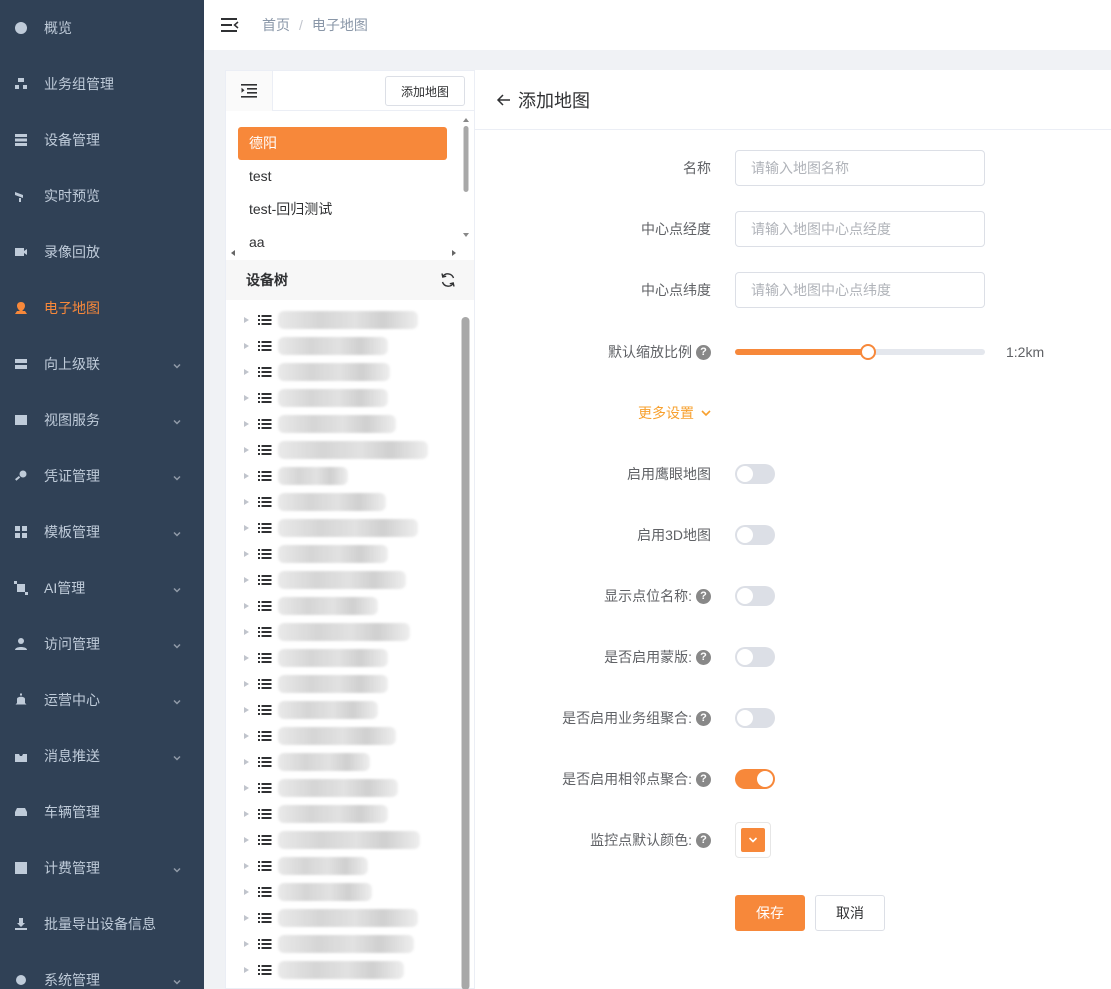  What do you see at coordinates (102, 700) in the screenshot?
I see `sidebar-item: 运营中心` at bounding box center [102, 700].